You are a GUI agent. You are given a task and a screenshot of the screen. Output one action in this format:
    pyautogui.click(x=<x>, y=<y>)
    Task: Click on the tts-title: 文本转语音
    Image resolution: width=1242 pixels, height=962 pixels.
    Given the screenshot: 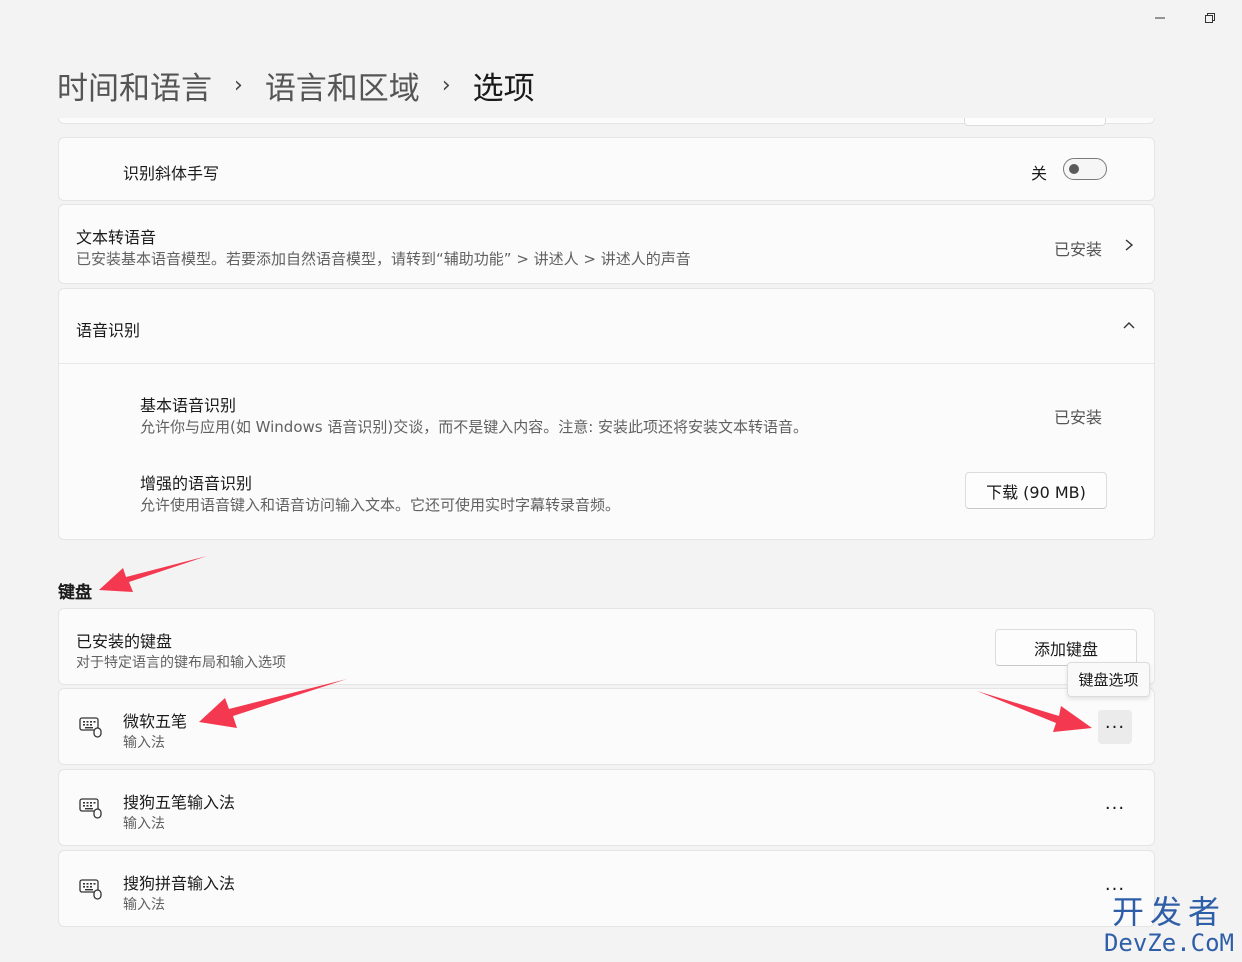 What is the action you would take?
    pyautogui.click(x=116, y=237)
    